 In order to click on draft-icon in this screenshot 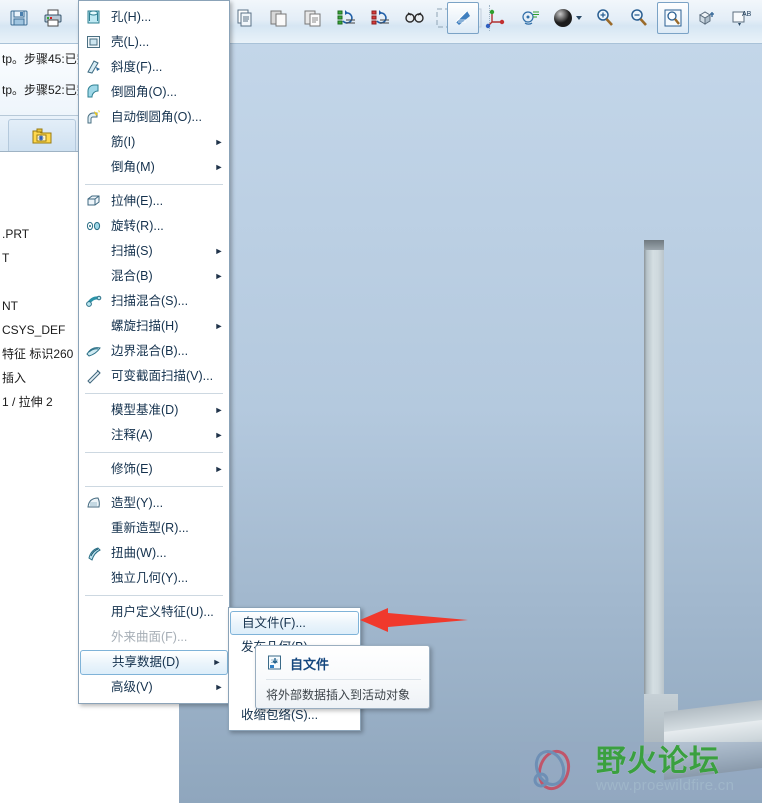, I will do `click(96, 68)`.